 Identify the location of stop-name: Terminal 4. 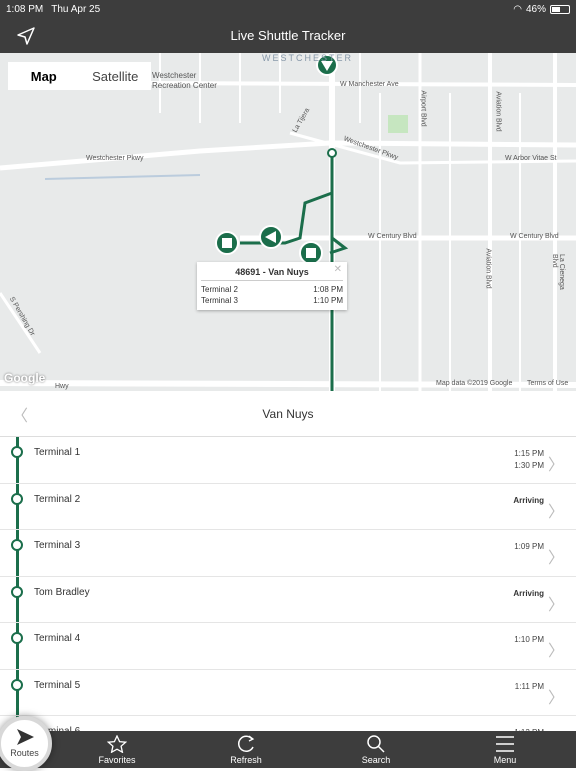
(57, 638).